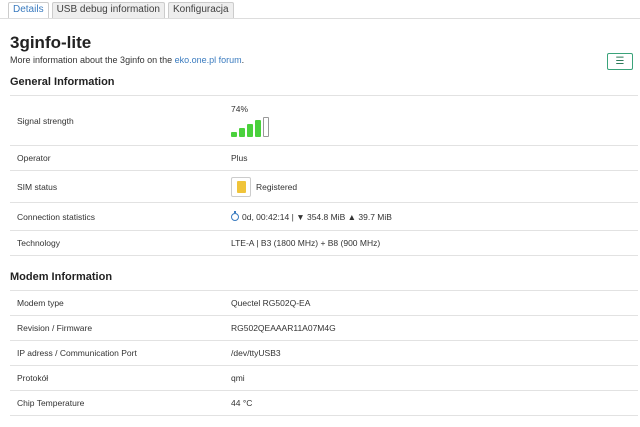 The image size is (640, 427). Describe the element at coordinates (431, 243) in the screenshot. I see `technology-value: LTE-A | B3 (1800 MHz) + B8 (900 MHz)` at that location.